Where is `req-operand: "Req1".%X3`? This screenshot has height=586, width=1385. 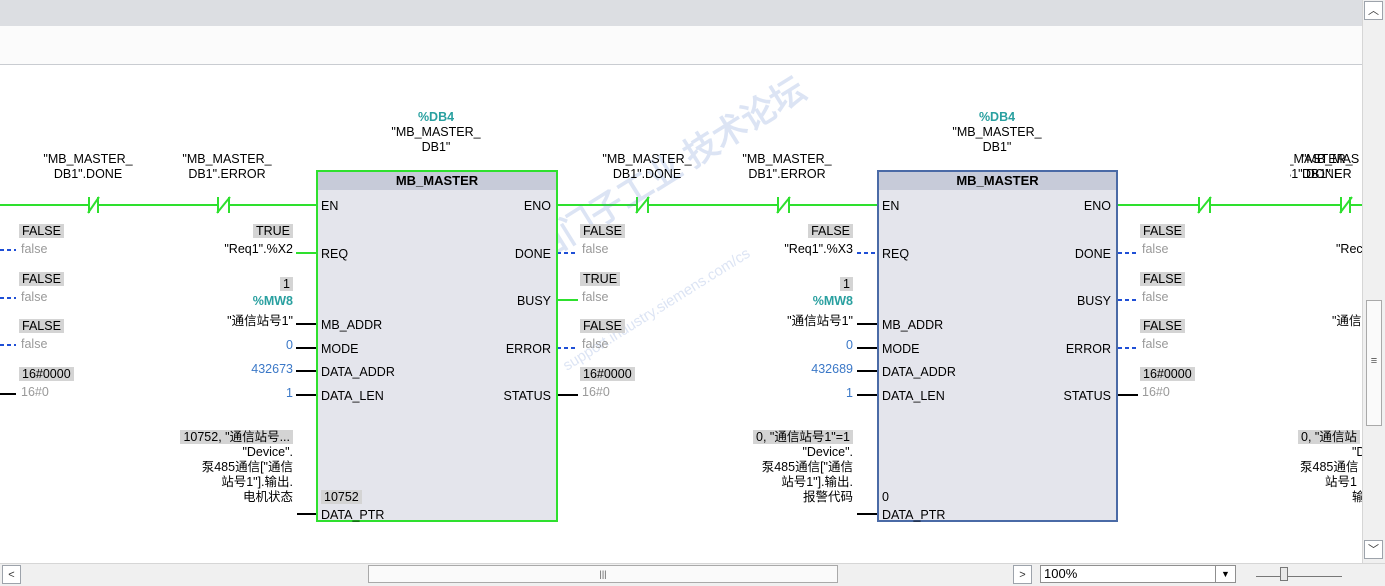 req-operand: "Req1".%X3 is located at coordinates (794, 249).